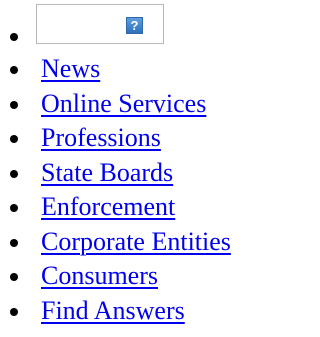 The height and width of the screenshot is (337, 320). Describe the element at coordinates (101, 138) in the screenshot. I see `professions-link: Professions` at that location.